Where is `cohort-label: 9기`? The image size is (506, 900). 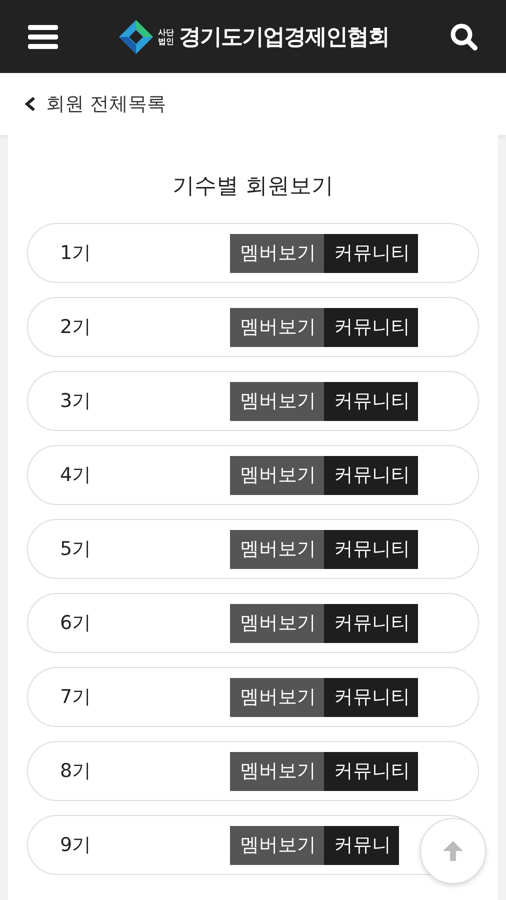 cohort-label: 9기 is located at coordinates (76, 845).